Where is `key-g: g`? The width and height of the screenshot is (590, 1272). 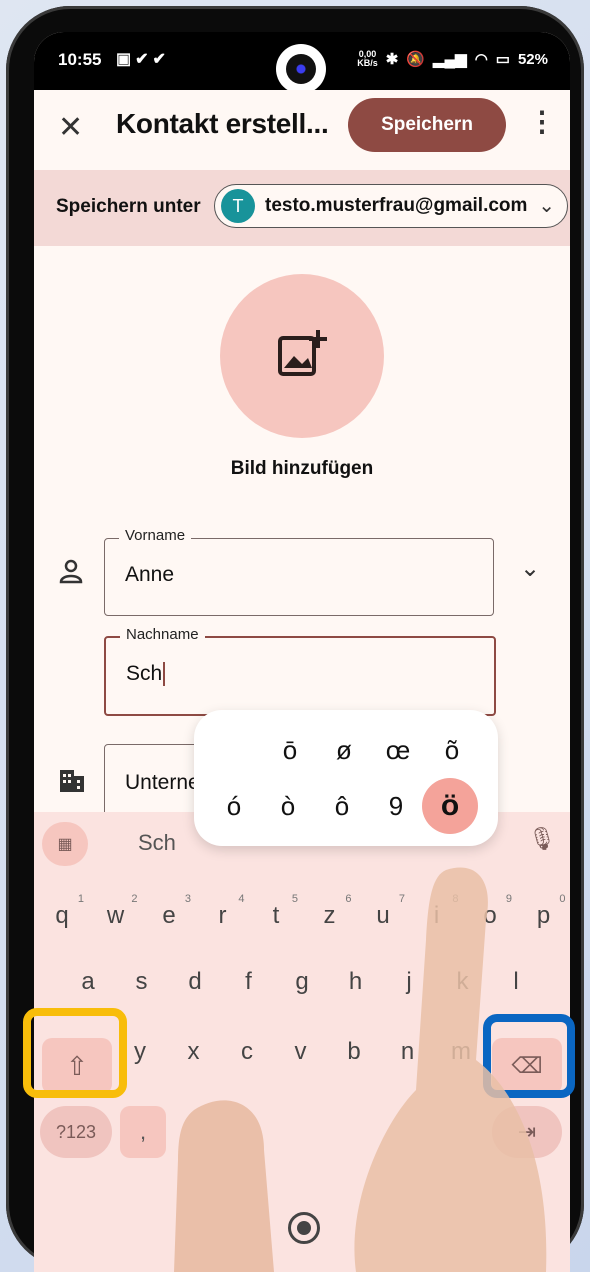
key-g: g is located at coordinates (302, 982).